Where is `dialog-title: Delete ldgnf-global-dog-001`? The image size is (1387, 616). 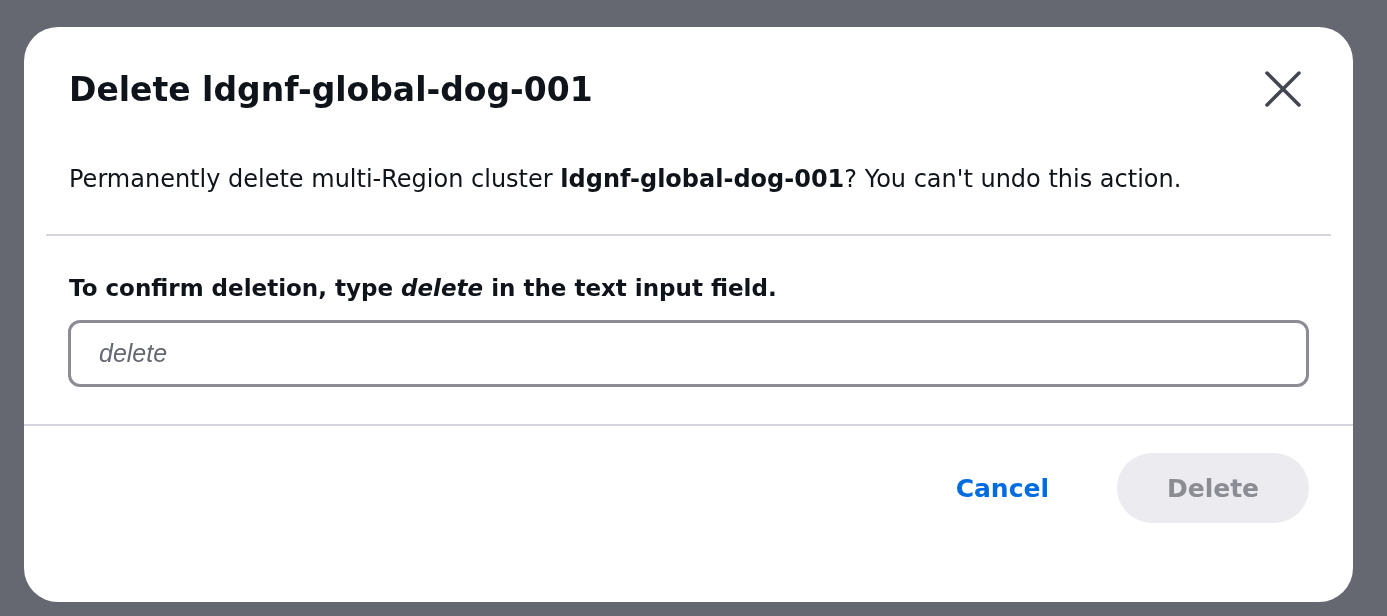
dialog-title: Delete ldgnf-global-dog-001 is located at coordinates (331, 89).